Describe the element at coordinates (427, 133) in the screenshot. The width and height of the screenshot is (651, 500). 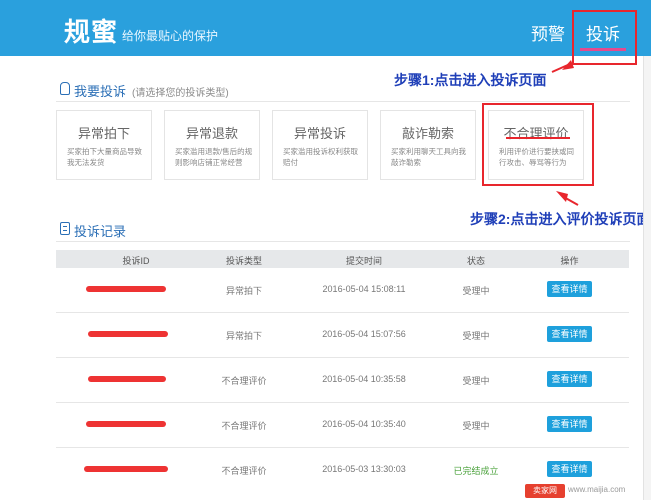
I see `card-title: 敲诈勒索` at that location.